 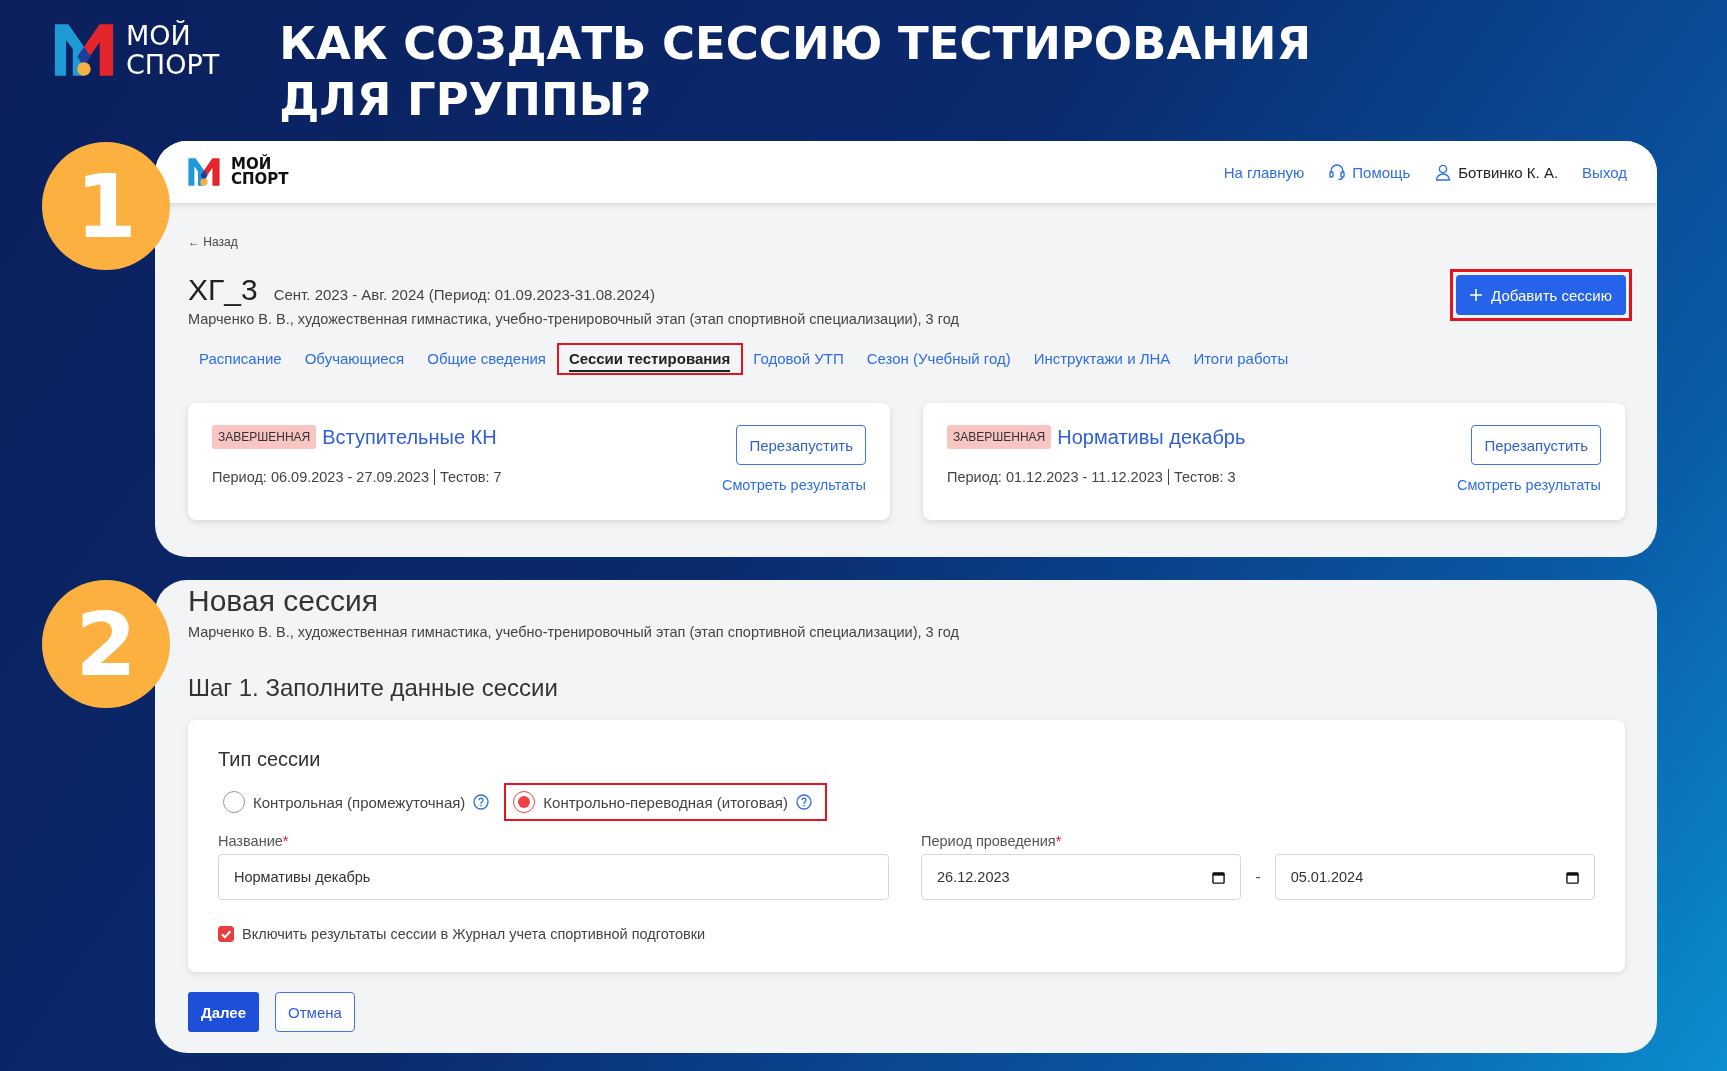 What do you see at coordinates (240, 360) in the screenshot?
I see `tab: Расписание` at bounding box center [240, 360].